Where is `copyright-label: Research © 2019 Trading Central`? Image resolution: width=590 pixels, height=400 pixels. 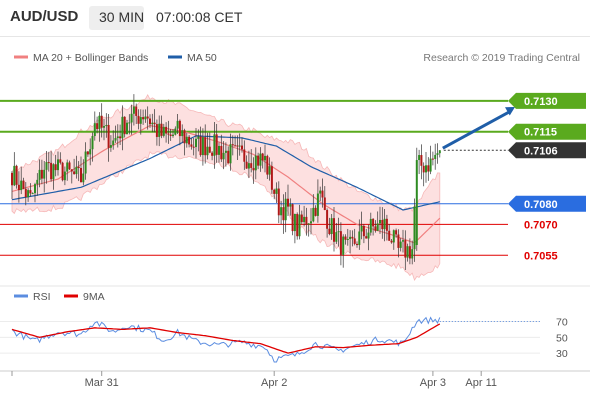 copyright-label: Research © 2019 Trading Central is located at coordinates (501, 58).